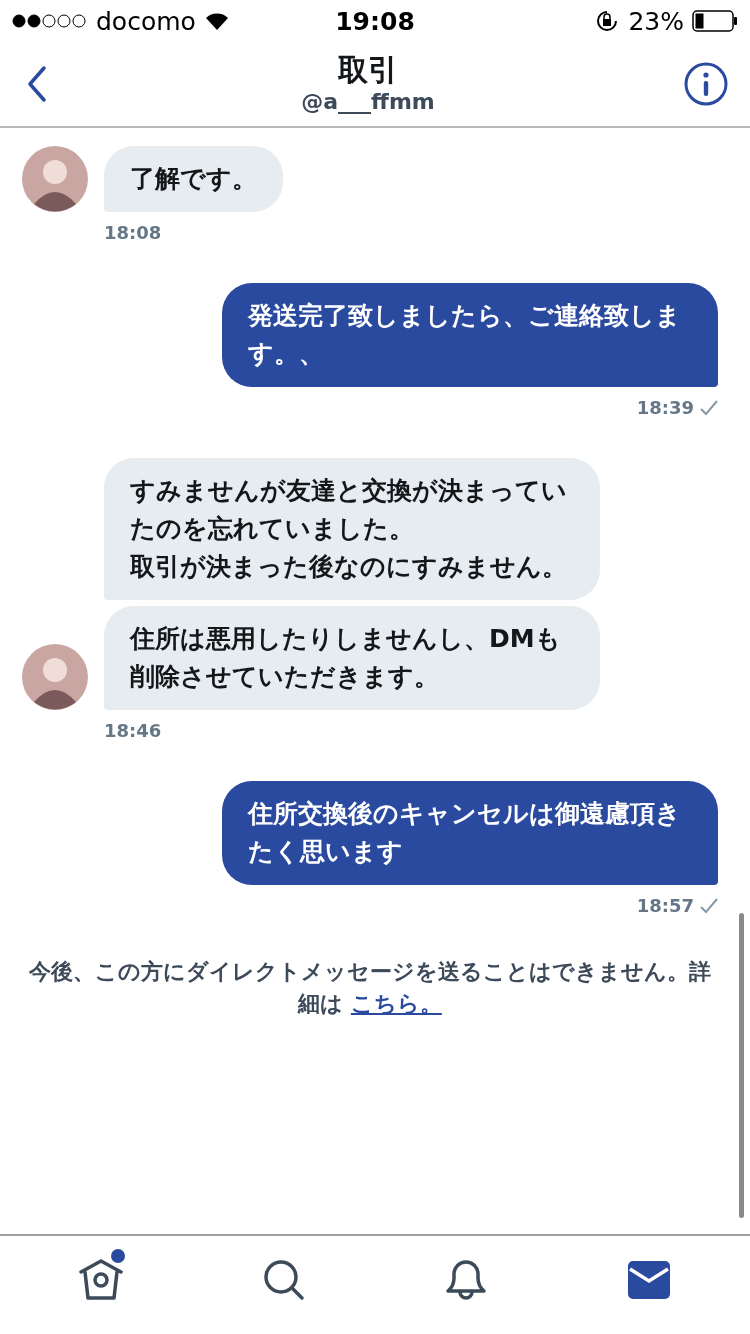 Image resolution: width=750 pixels, height=1334 pixels. I want to click on info-button, so click(706, 84).